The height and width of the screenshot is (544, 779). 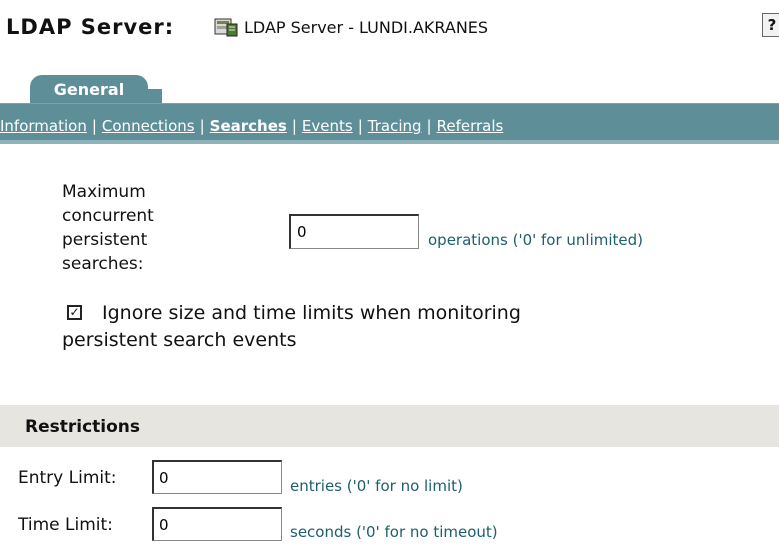 What do you see at coordinates (248, 126) in the screenshot?
I see `subtab-searches: Searches` at bounding box center [248, 126].